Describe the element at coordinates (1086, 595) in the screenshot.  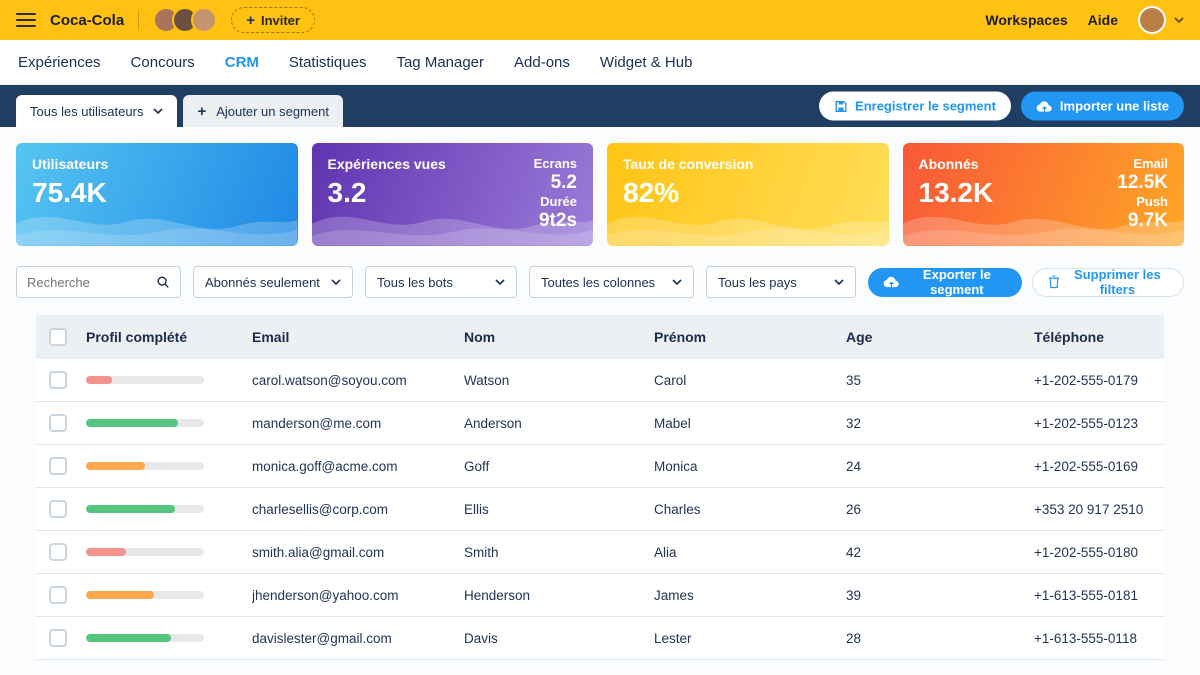
I see `telephone-cell: +1-613-555-0181` at that location.